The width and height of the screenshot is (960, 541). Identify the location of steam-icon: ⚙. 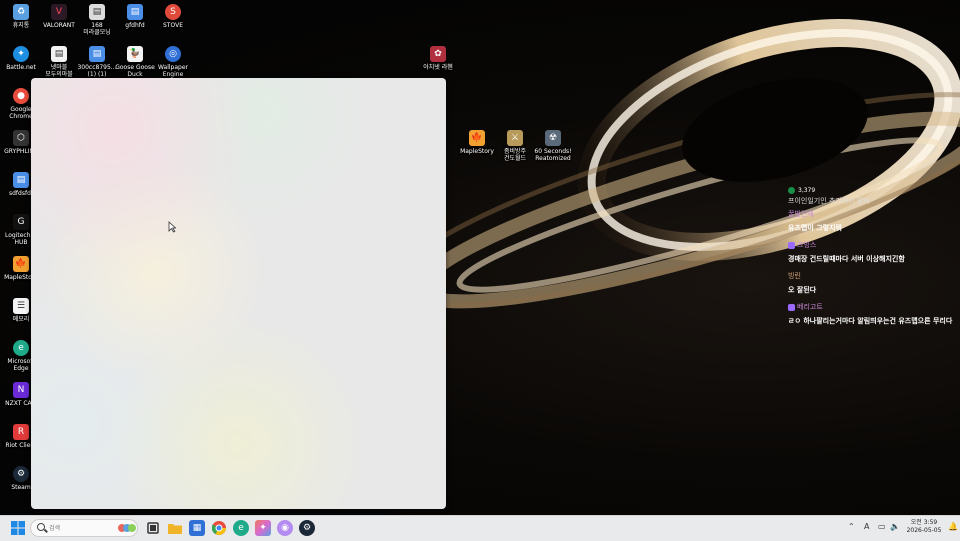
(21, 474).